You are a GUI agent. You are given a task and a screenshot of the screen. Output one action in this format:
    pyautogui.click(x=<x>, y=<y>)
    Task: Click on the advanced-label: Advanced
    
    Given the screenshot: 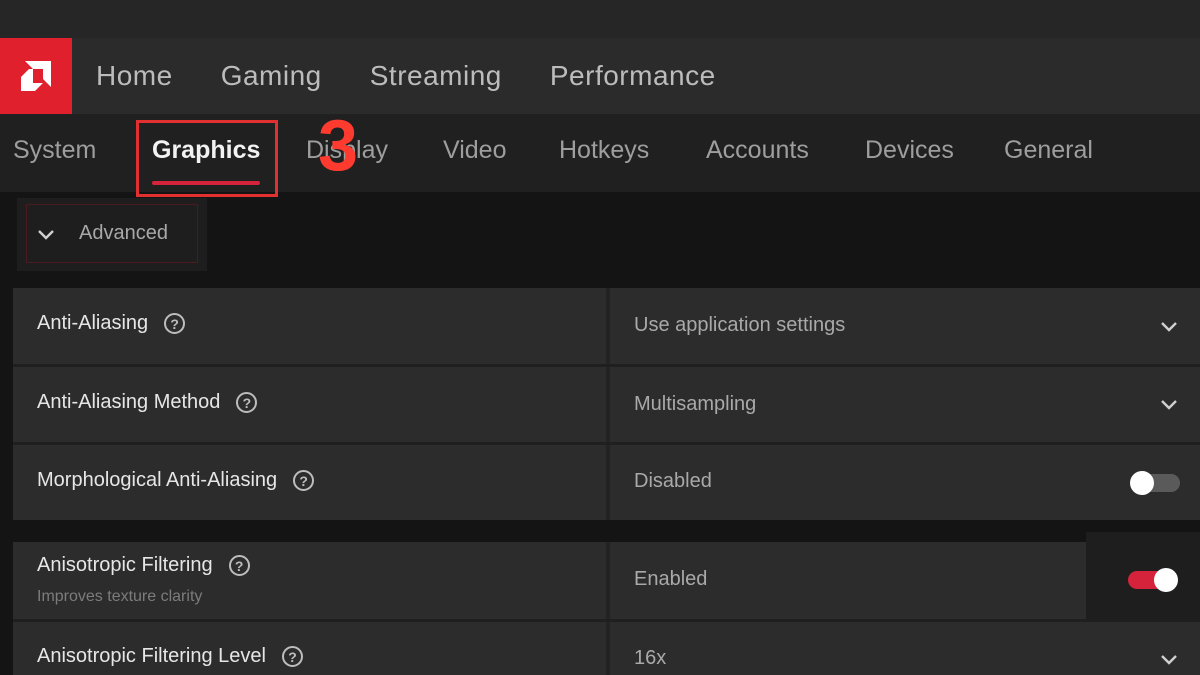 What is the action you would take?
    pyautogui.click(x=123, y=233)
    